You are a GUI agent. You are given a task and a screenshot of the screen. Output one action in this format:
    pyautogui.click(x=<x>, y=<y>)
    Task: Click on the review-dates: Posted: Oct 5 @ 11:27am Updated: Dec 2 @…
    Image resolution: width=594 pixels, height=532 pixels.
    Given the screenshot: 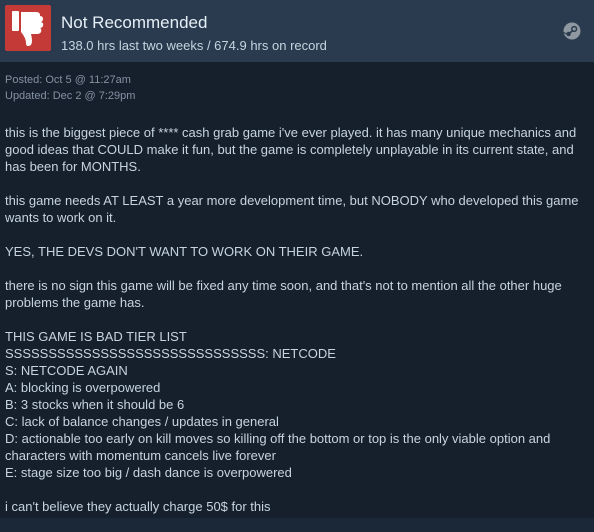 What is the action you would take?
    pyautogui.click(x=70, y=88)
    